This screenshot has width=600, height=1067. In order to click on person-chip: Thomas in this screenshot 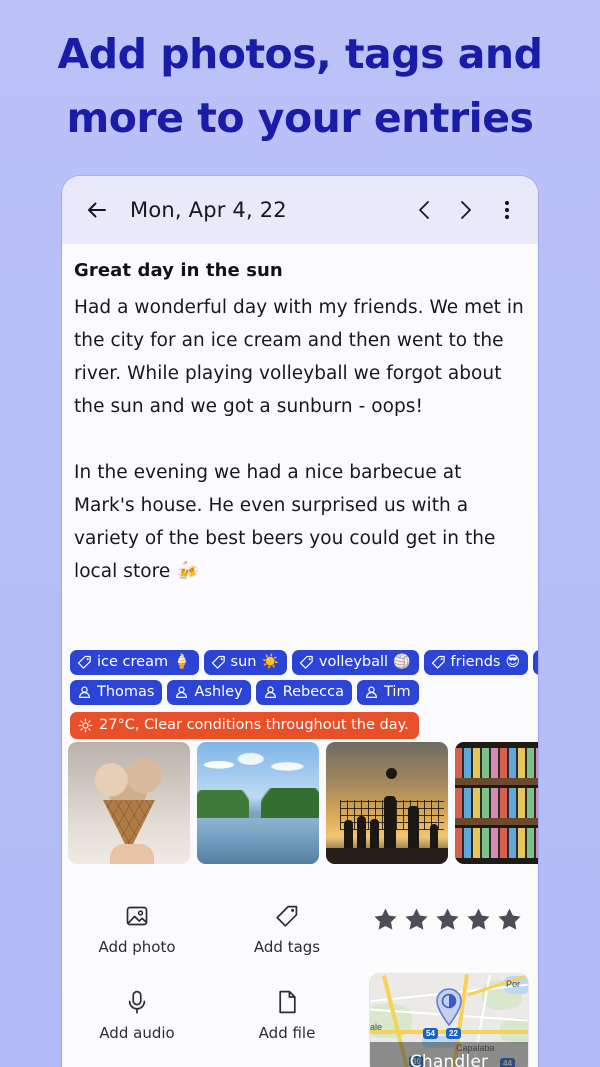, I will do `click(116, 692)`.